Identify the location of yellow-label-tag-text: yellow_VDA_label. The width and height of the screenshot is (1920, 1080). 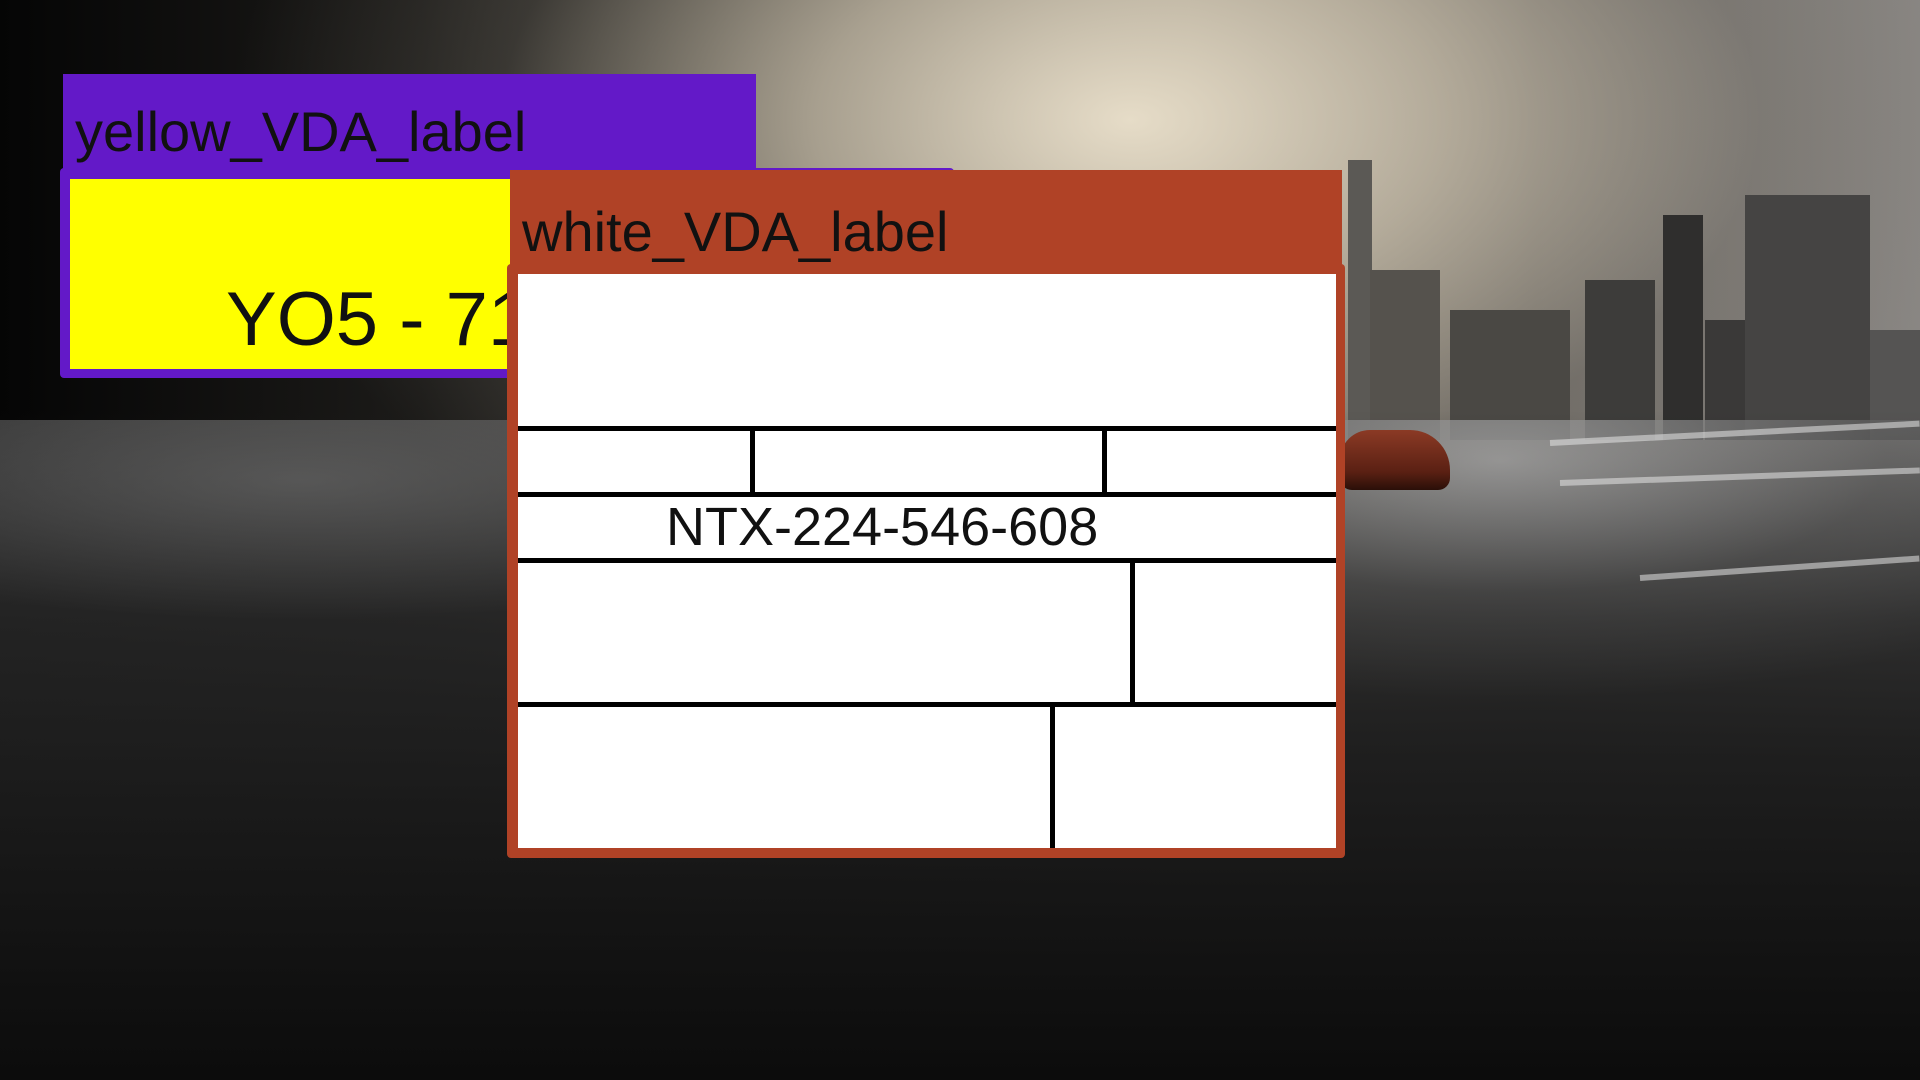
(301, 131).